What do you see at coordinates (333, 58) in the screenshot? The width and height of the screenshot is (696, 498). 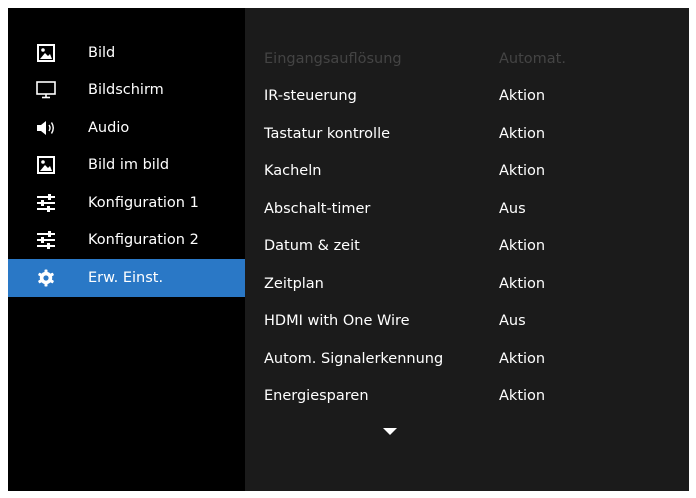 I see `setting-name: Eingangsauflösung` at bounding box center [333, 58].